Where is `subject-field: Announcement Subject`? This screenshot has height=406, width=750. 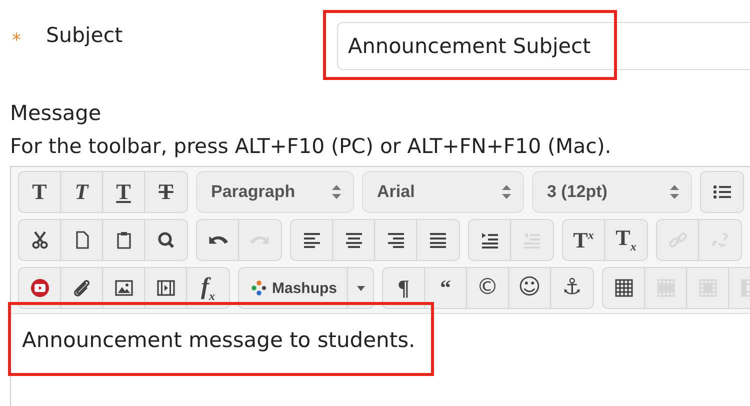
subject-field: Announcement Subject is located at coordinates (543, 46).